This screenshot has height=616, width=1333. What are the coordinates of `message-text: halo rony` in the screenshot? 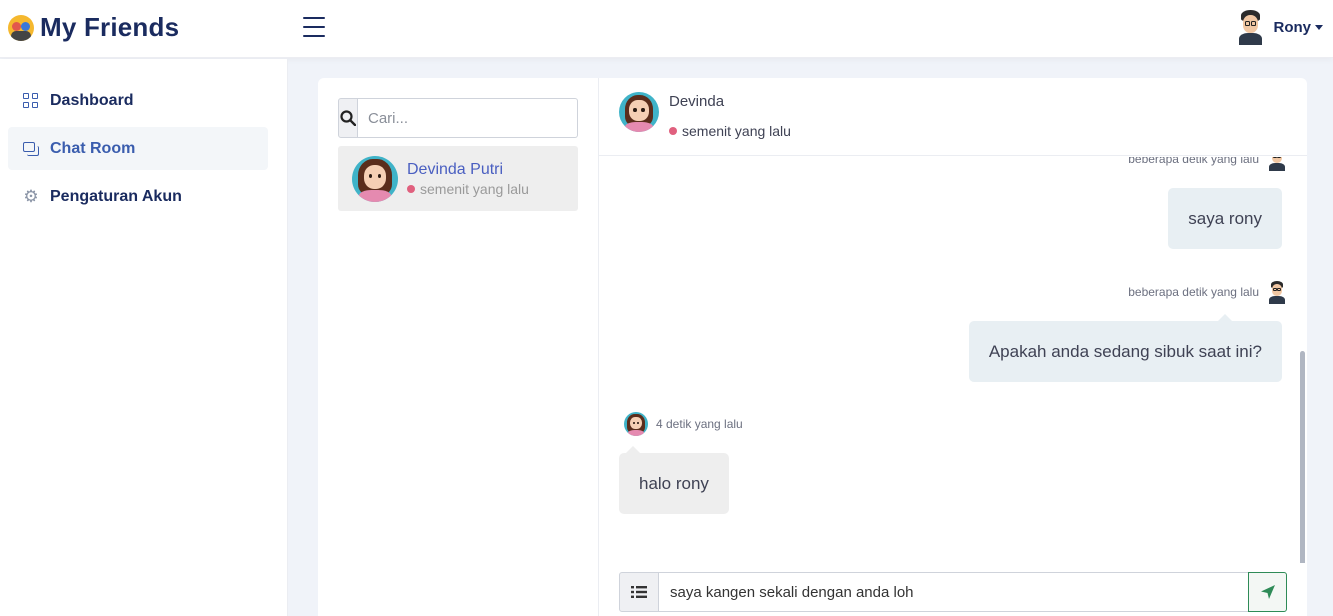 It's located at (674, 483).